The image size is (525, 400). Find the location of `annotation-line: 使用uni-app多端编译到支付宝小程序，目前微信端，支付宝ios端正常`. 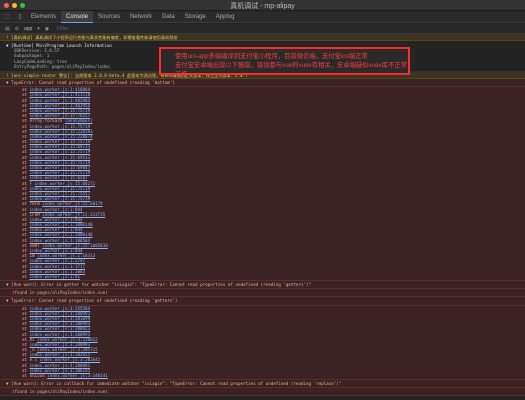

annotation-line: 使用uni-app多端编译到支付宝小程序，目前微信端，支付宝ios端正常 is located at coordinates (271, 56).